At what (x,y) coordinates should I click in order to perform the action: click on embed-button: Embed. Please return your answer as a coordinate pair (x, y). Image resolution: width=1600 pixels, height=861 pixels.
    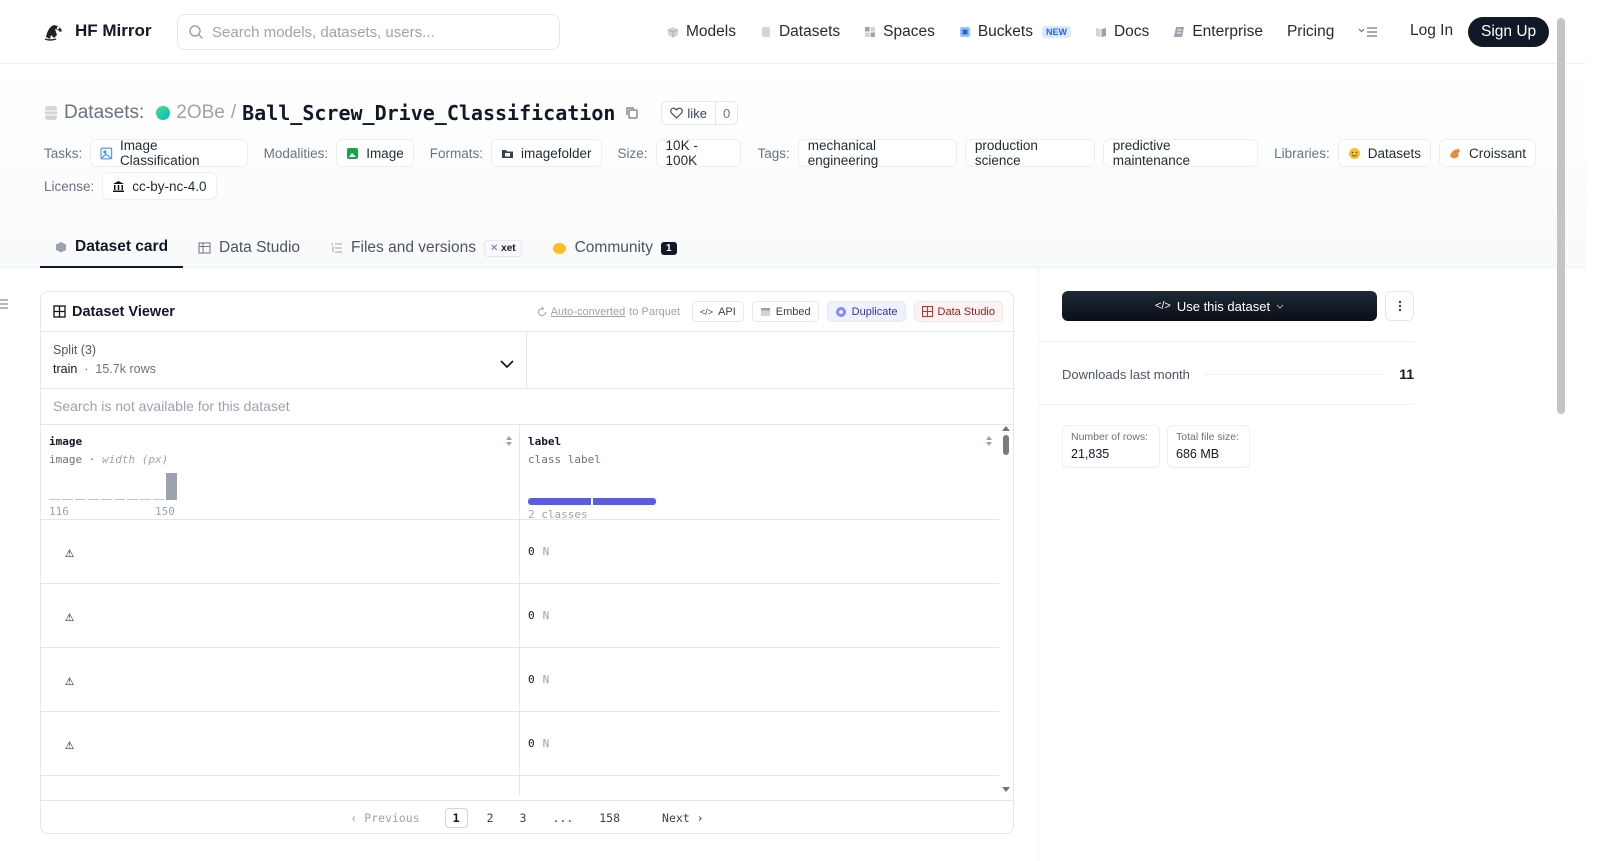
    Looking at the image, I should click on (785, 311).